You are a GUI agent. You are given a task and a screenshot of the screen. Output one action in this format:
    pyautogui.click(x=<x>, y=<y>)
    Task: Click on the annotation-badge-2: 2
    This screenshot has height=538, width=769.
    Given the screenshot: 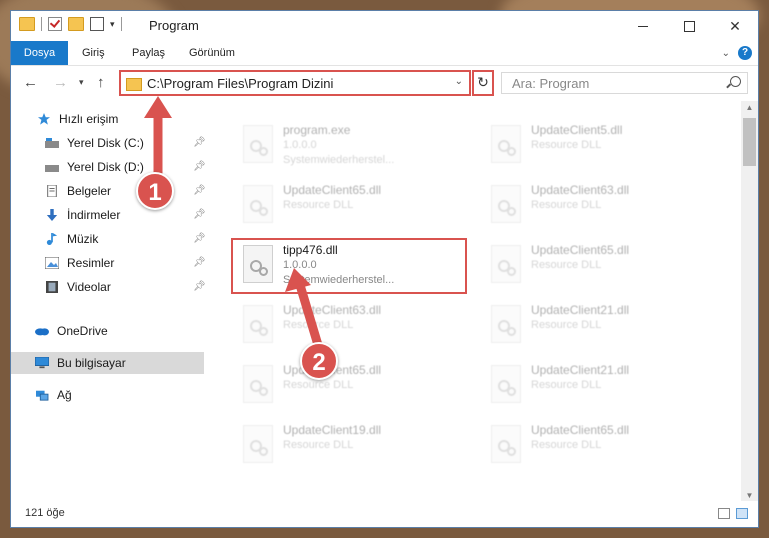 What is the action you would take?
    pyautogui.click(x=319, y=361)
    